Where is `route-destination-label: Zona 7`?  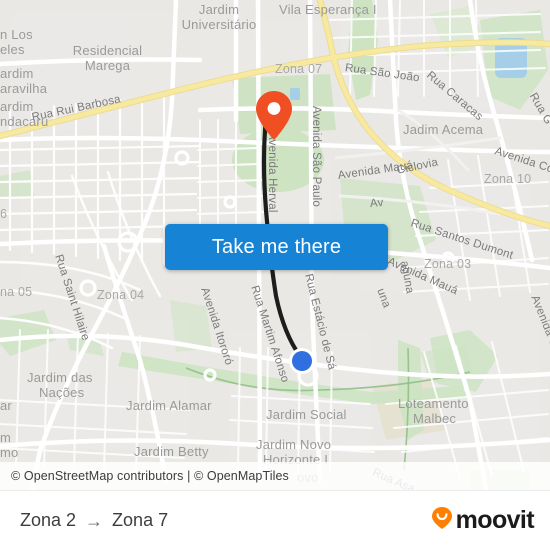
route-destination-label: Zona 7 is located at coordinates (140, 520).